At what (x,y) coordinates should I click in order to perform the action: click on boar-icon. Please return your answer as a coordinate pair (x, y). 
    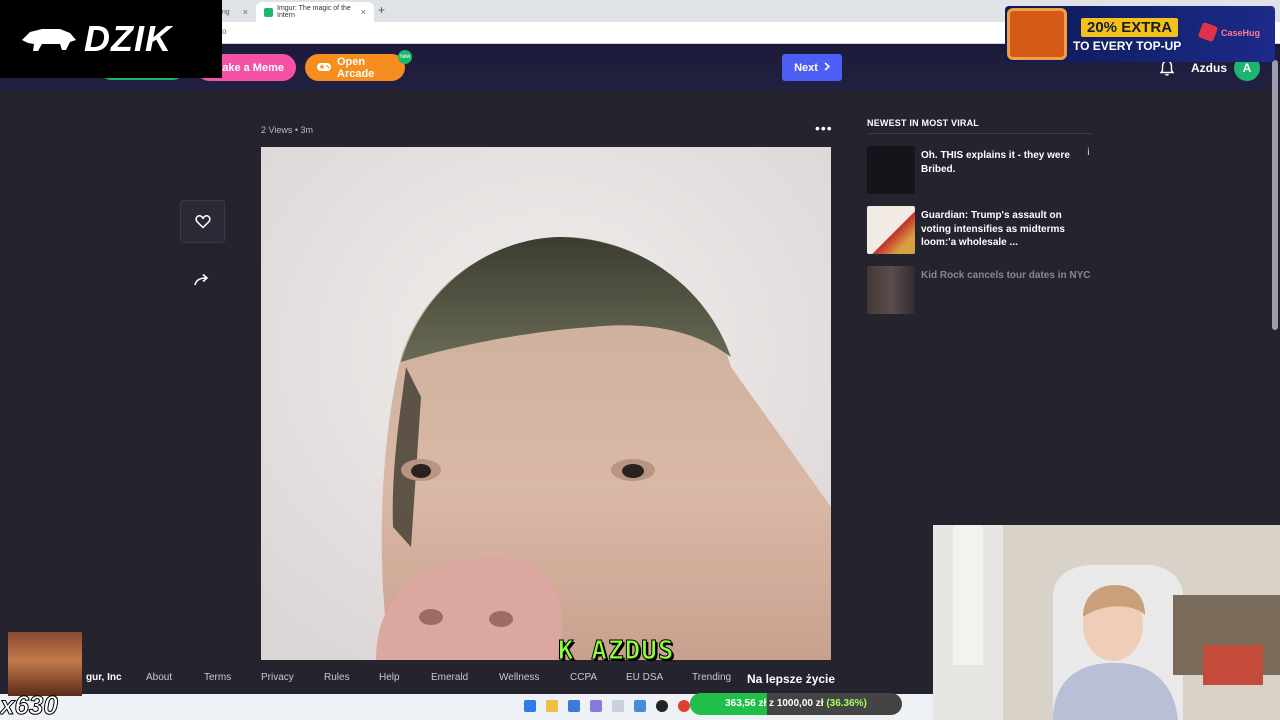
    Looking at the image, I should click on (49, 40).